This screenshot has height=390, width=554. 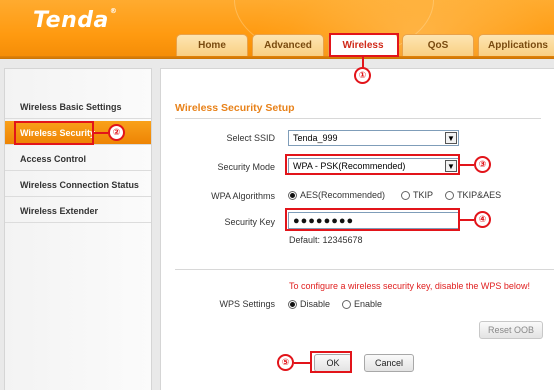 I want to click on sidebar-item-wireless-connection-status: Wireless Connection Status, so click(x=78, y=185).